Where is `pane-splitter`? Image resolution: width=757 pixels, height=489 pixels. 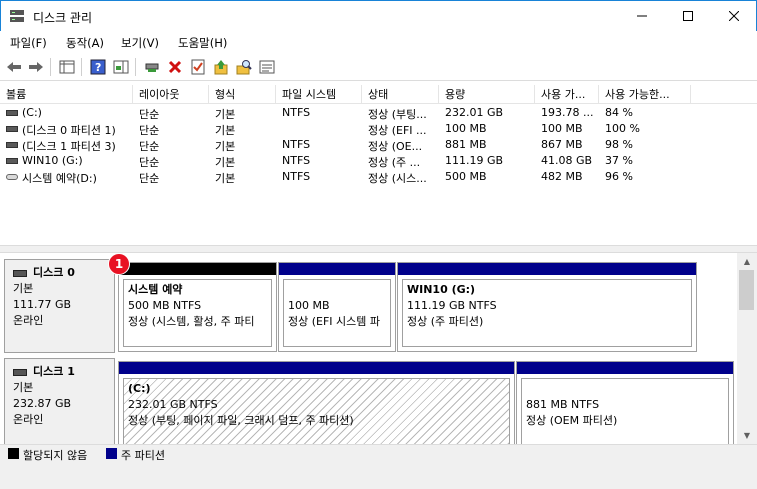
pane-splitter is located at coordinates (378, 249).